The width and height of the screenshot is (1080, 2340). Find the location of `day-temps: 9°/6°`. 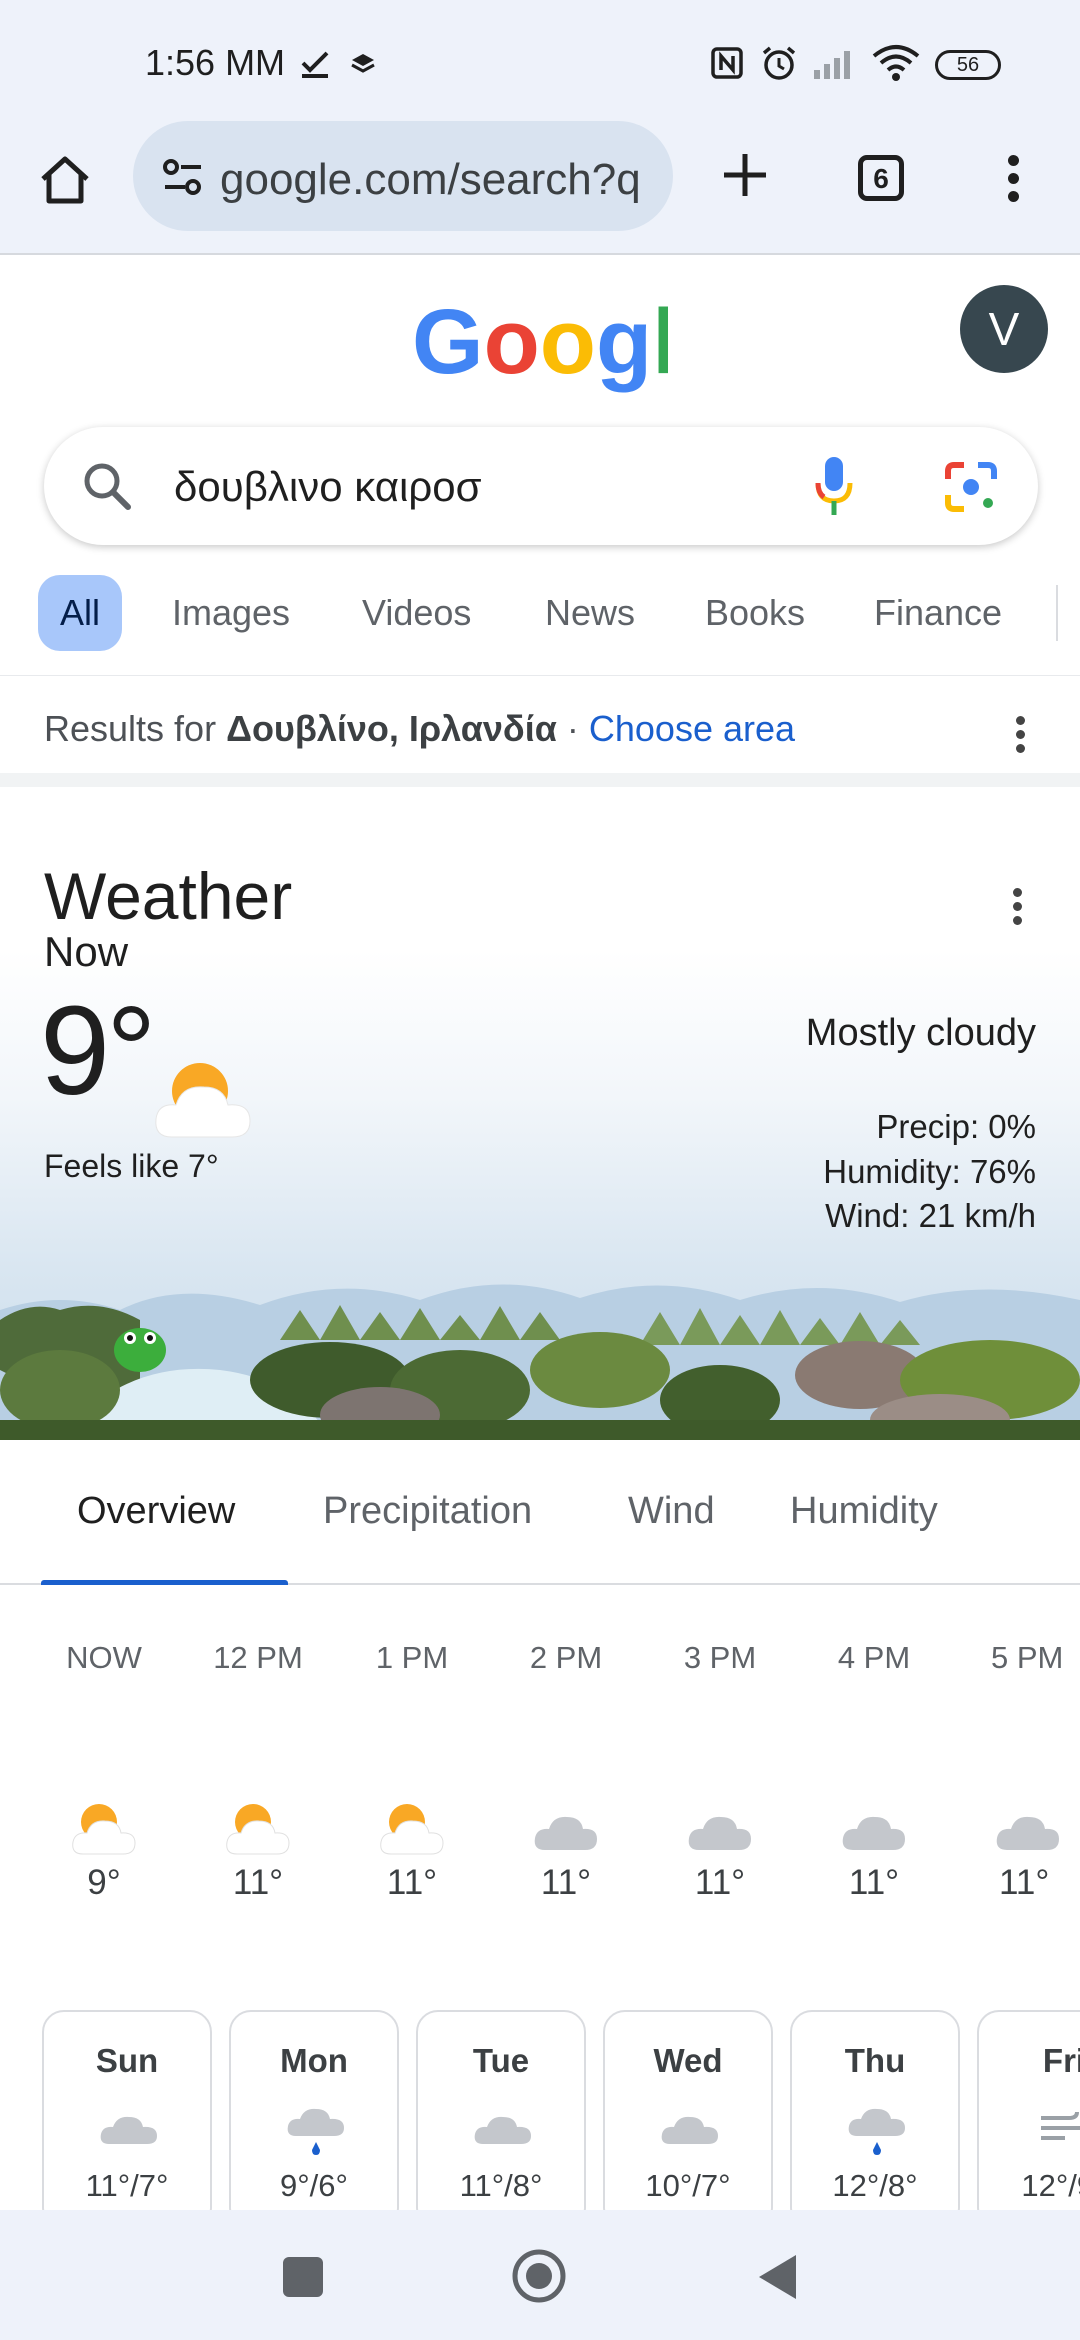

day-temps: 9°/6° is located at coordinates (314, 2185).